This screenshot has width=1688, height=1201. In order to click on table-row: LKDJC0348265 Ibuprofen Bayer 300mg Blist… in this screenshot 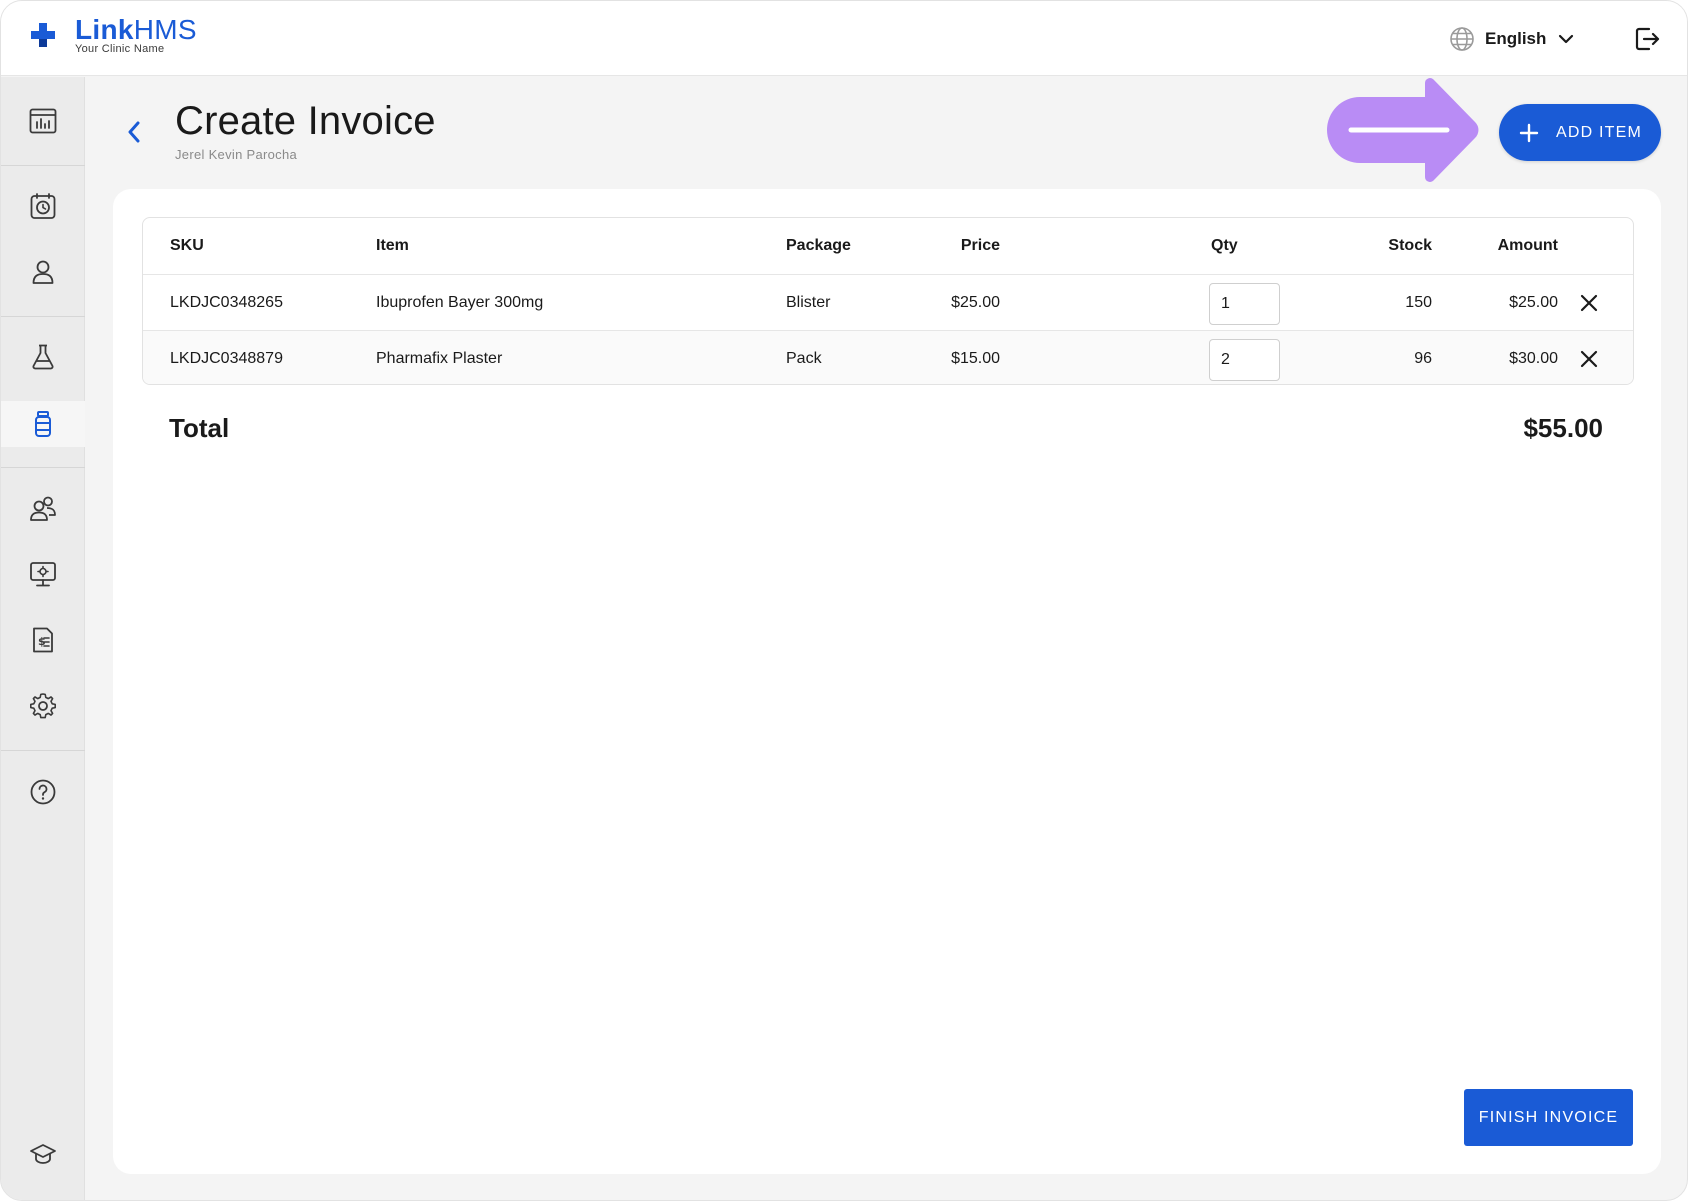, I will do `click(888, 302)`.